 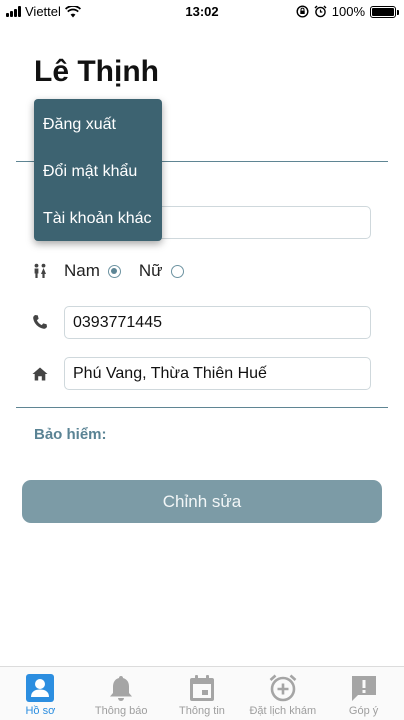 I want to click on feedback-icon, so click(x=364, y=688).